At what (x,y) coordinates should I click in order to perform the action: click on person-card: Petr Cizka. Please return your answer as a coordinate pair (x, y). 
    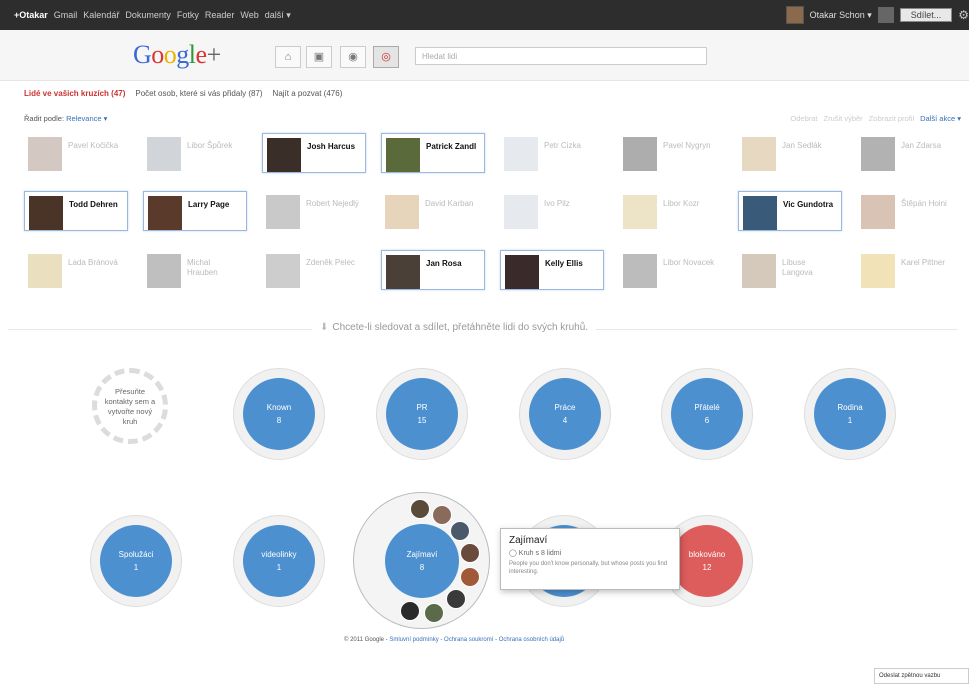
    Looking at the image, I should click on (552, 153).